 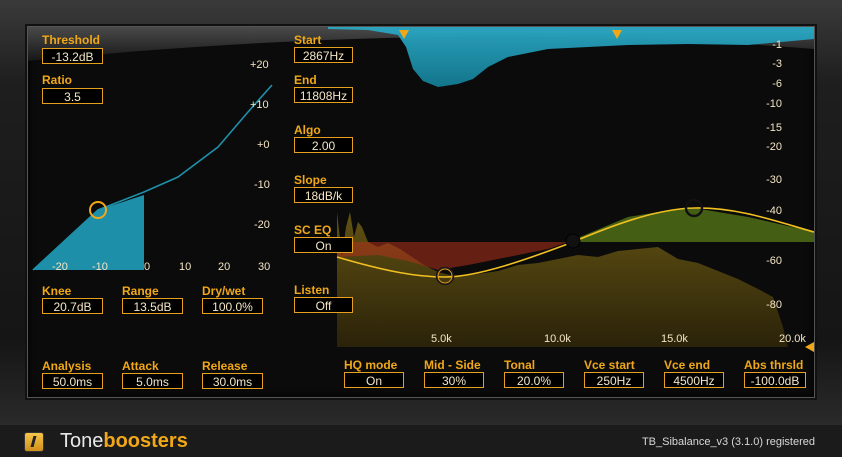 What do you see at coordinates (323, 245) in the screenshot?
I see `sceq-toggle: On` at bounding box center [323, 245].